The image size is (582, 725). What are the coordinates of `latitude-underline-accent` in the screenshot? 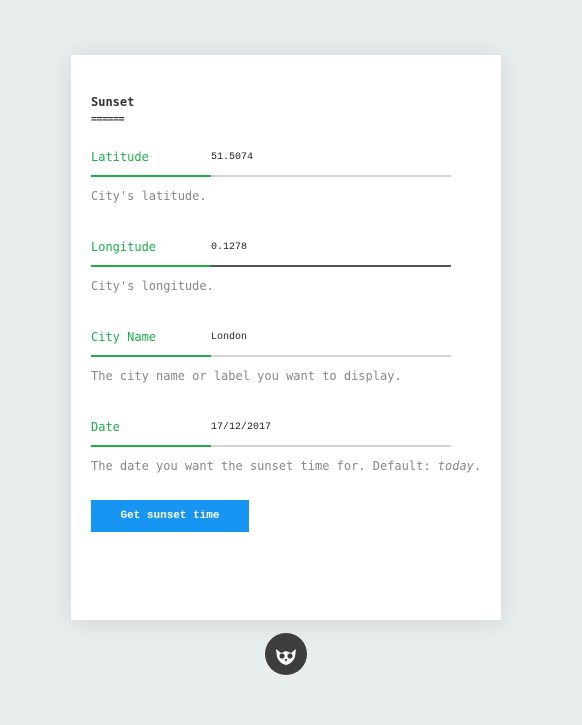 It's located at (151, 176).